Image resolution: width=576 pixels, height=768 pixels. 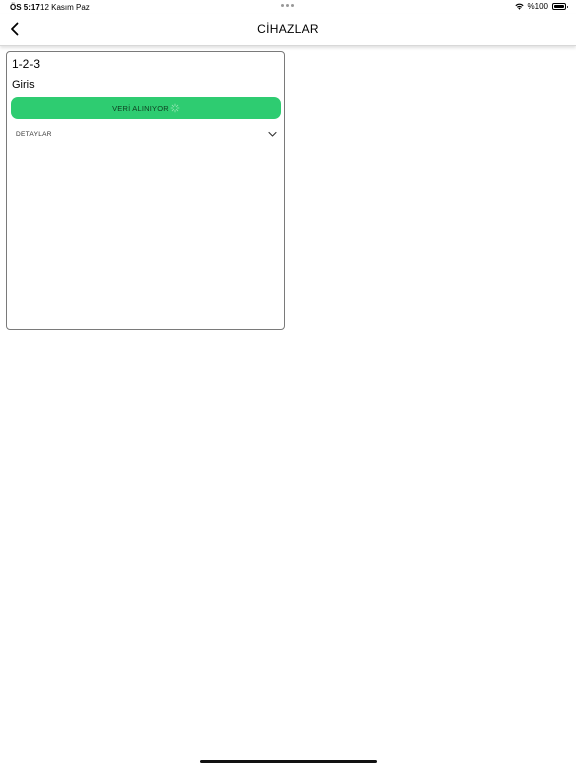 I want to click on status-bar: ÖS 5:17 12 Kasım Paz %100, so click(x=288, y=7).